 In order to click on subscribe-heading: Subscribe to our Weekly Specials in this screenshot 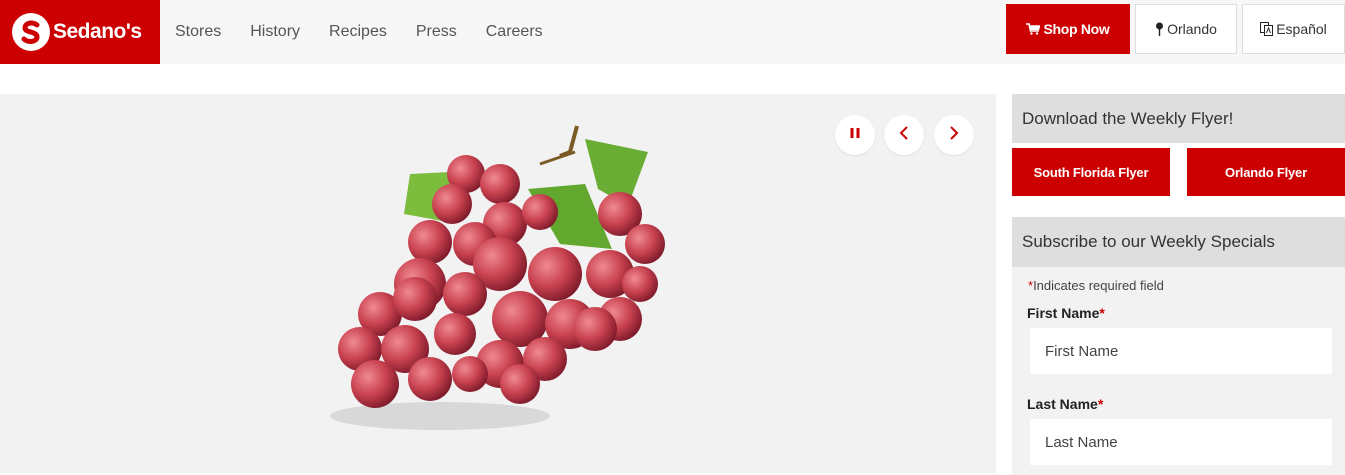, I will do `click(1178, 242)`.